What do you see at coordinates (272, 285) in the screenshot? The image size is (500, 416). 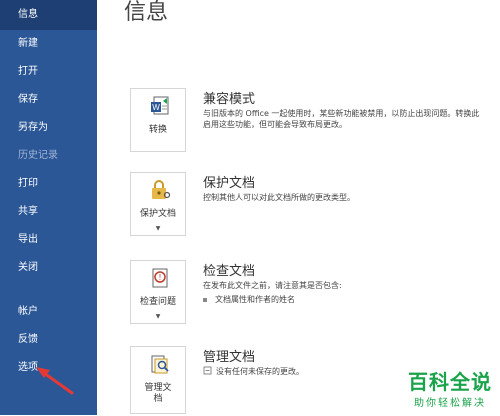 I see `inspect-doc-desc: 在发布此文件之前，请注意其是否包含:` at bounding box center [272, 285].